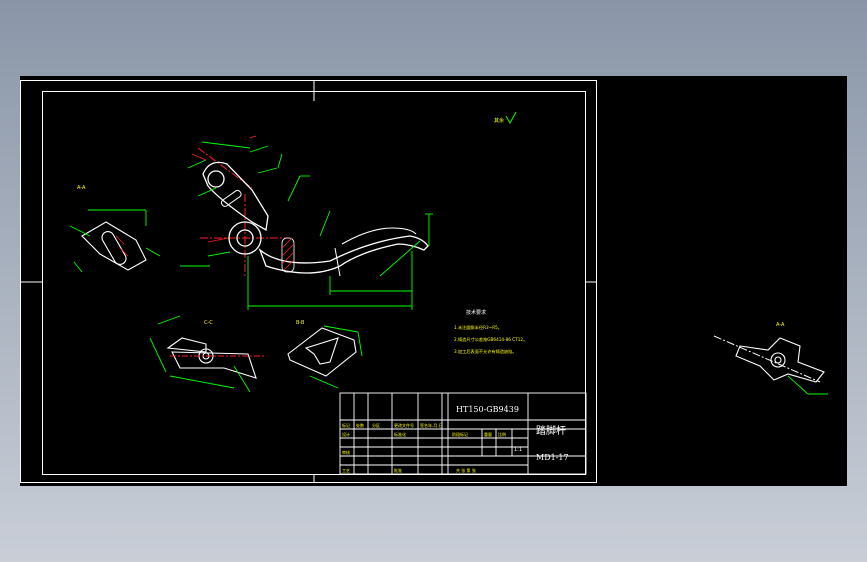 Image resolution: width=867 pixels, height=562 pixels. What do you see at coordinates (300, 323) in the screenshot?
I see `label-b-view: B-B` at bounding box center [300, 323].